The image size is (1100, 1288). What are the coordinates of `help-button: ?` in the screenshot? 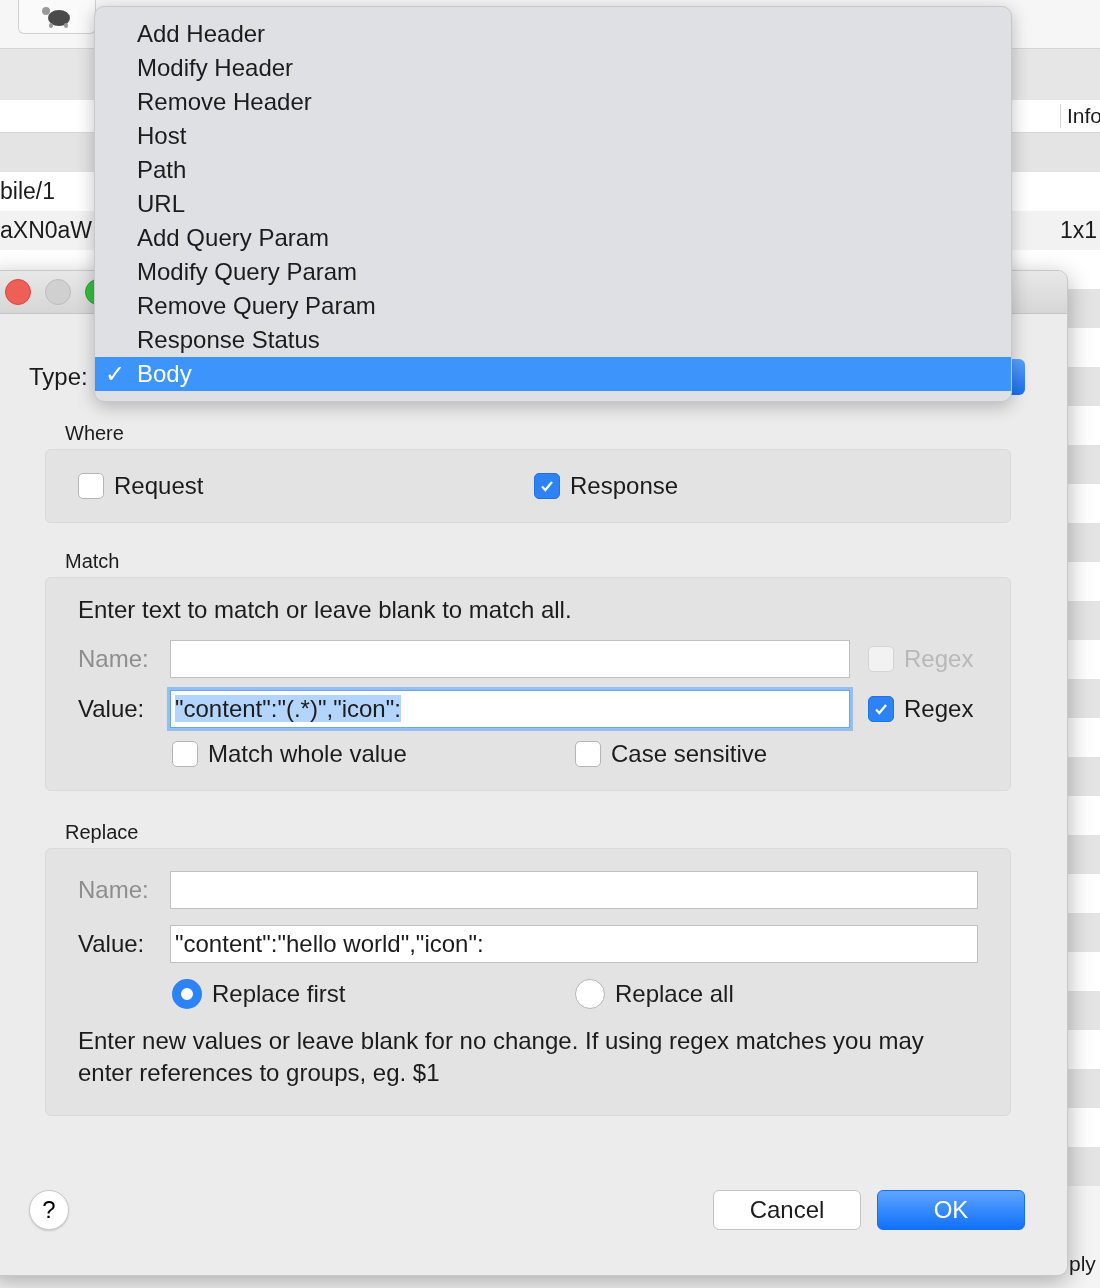 It's located at (49, 1210).